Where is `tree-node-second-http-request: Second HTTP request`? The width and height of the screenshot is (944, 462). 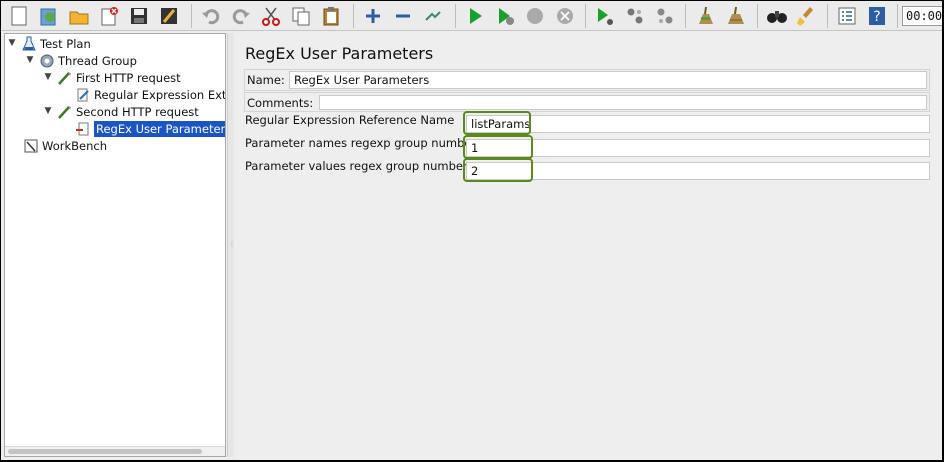
tree-node-second-http-request: Second HTTP request is located at coordinates (128, 111).